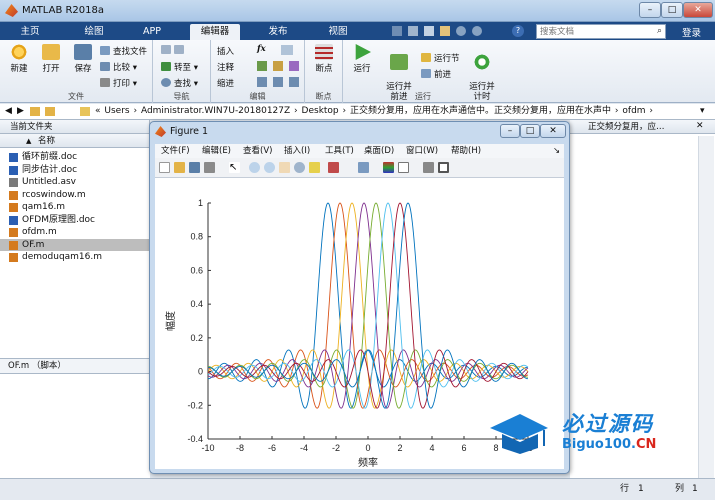  Describe the element at coordinates (287, 50) in the screenshot. I see `insert-section-icon` at that location.